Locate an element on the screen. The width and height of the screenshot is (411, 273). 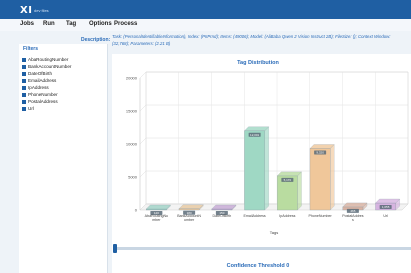
filter-item-aba-routing-number: AbaRoutingNumber is located at coordinates (45, 59).